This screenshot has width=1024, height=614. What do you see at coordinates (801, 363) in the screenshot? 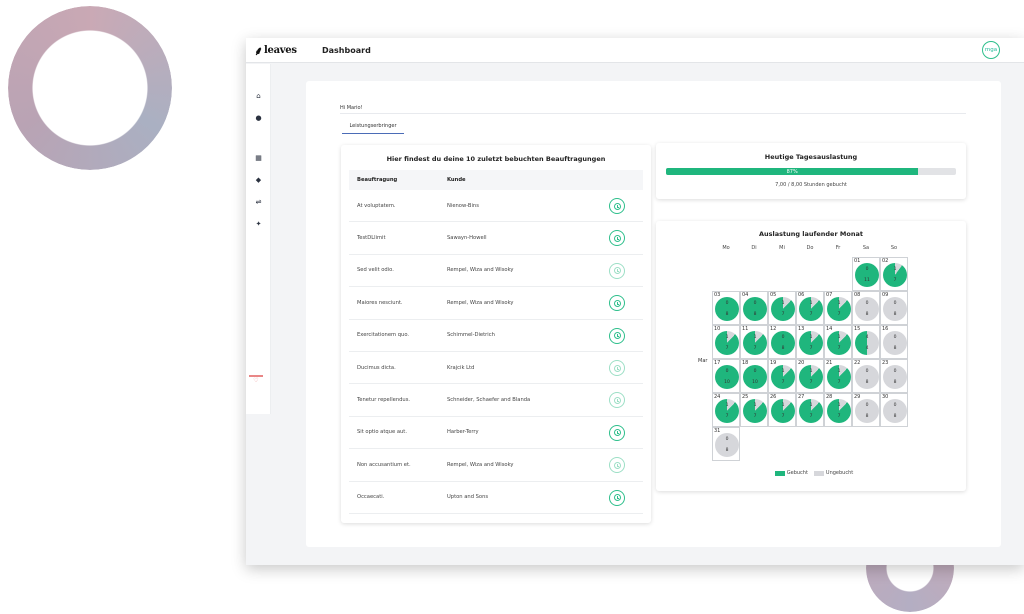
I see `day-number: 20` at bounding box center [801, 363].